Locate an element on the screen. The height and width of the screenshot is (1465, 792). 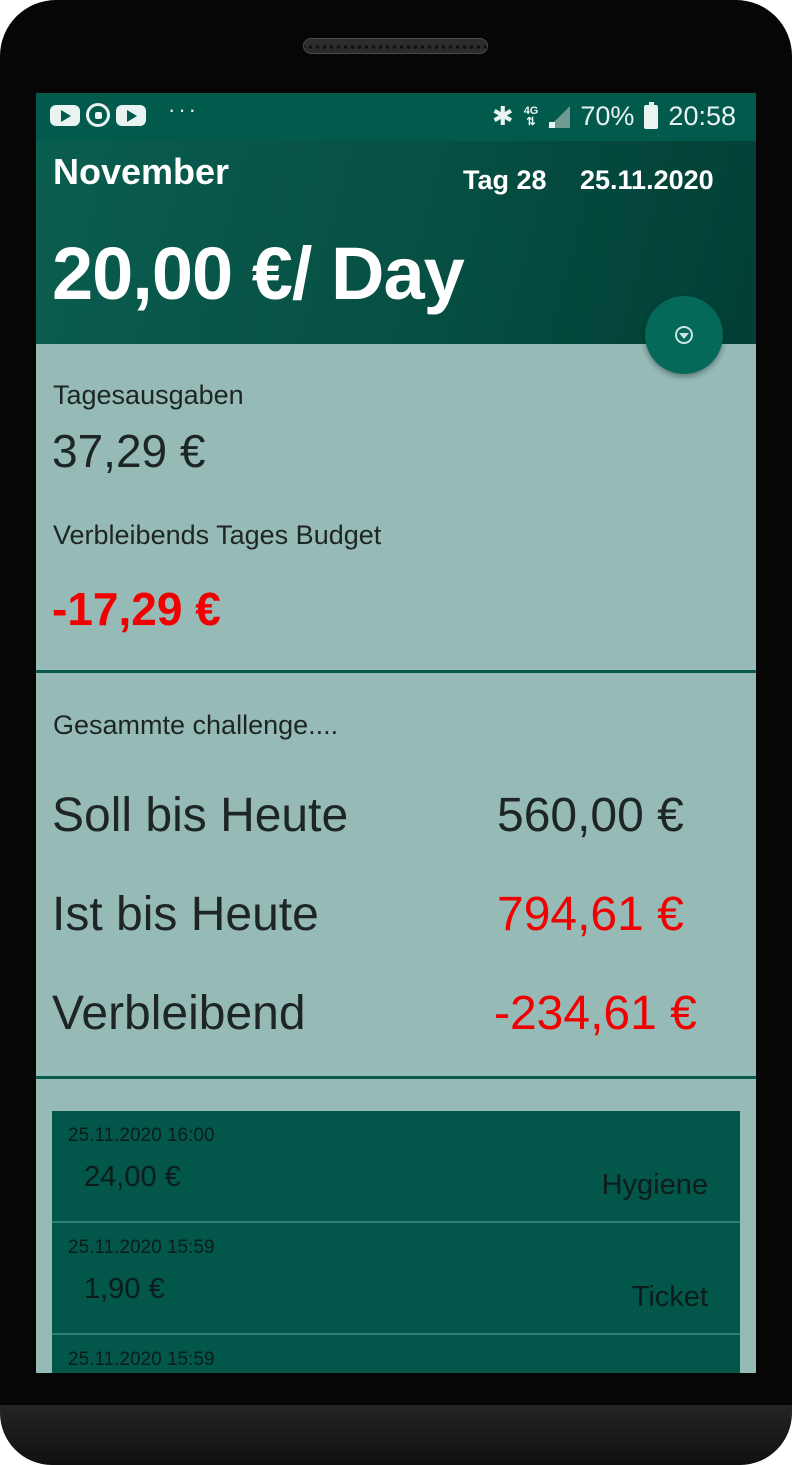
network-type: 4G ⇅ is located at coordinates (531, 116).